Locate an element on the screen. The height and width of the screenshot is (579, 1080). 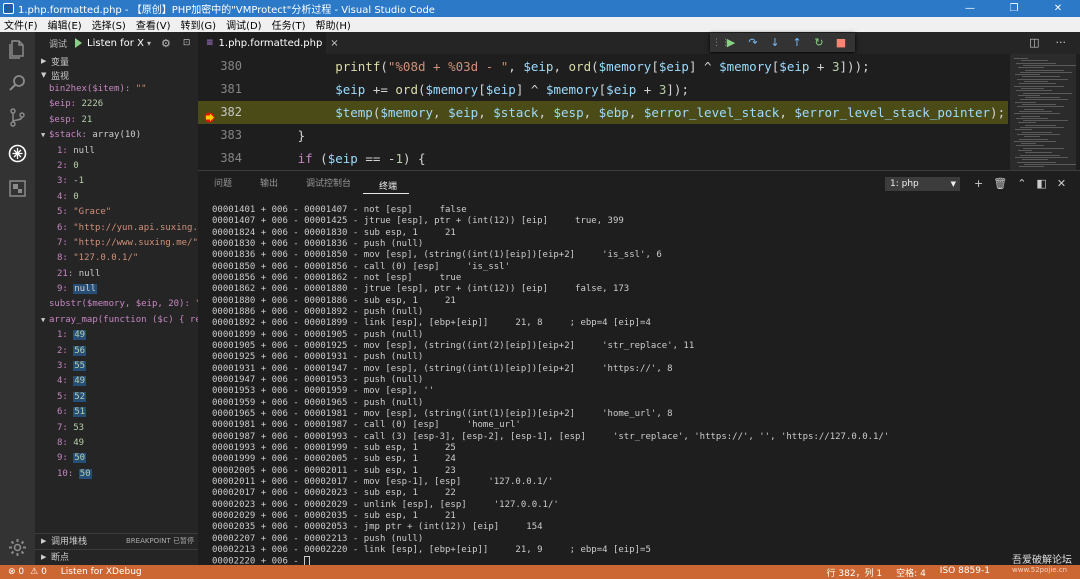
watch-item-name: 1: is located at coordinates (62, 335).